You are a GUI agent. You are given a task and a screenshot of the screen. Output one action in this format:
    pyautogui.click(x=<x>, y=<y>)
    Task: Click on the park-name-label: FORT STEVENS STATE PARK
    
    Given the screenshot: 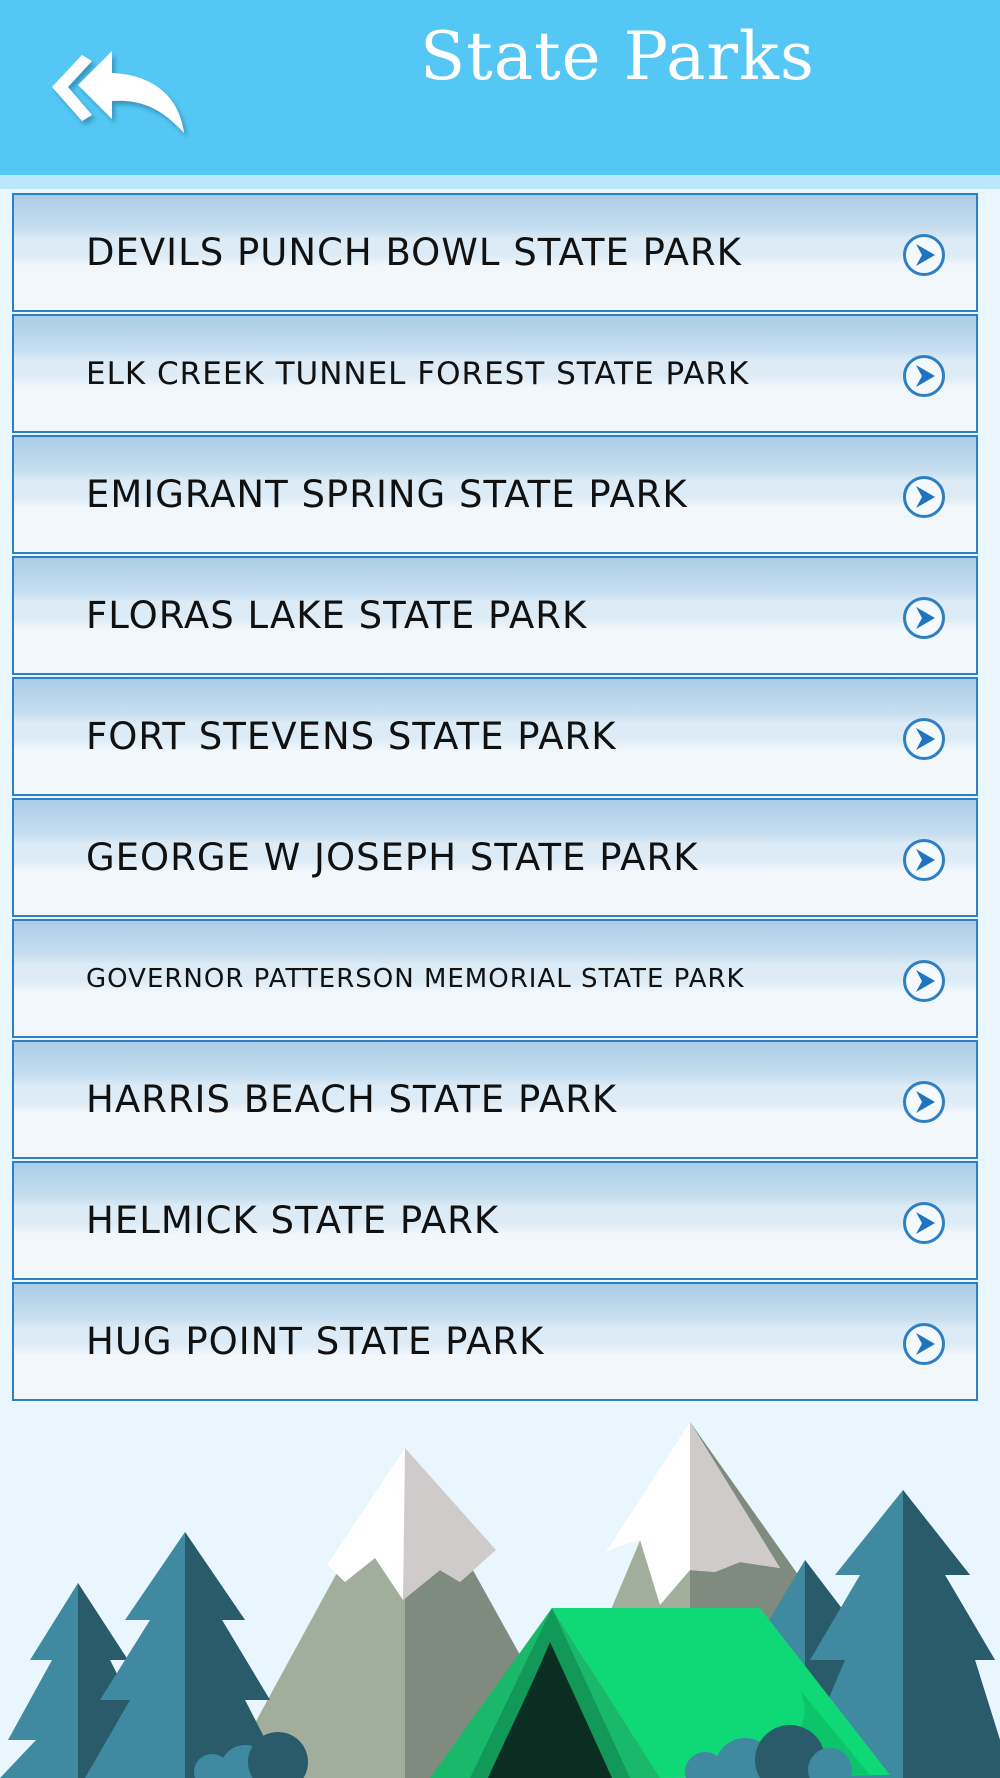 What is the action you would take?
    pyautogui.click(x=351, y=736)
    